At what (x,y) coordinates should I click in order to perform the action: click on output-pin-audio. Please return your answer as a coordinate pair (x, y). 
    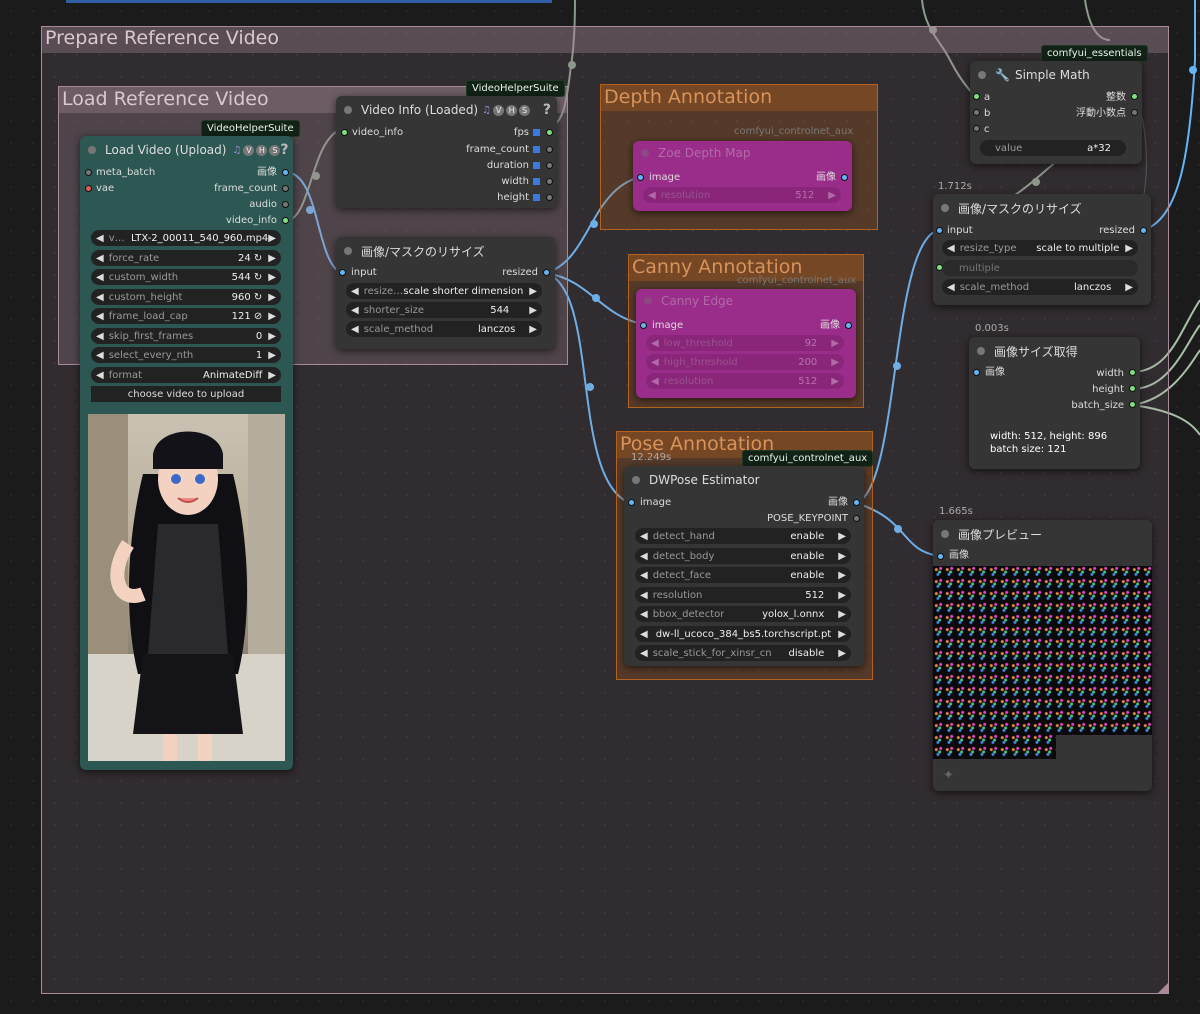
    Looking at the image, I should click on (285, 204).